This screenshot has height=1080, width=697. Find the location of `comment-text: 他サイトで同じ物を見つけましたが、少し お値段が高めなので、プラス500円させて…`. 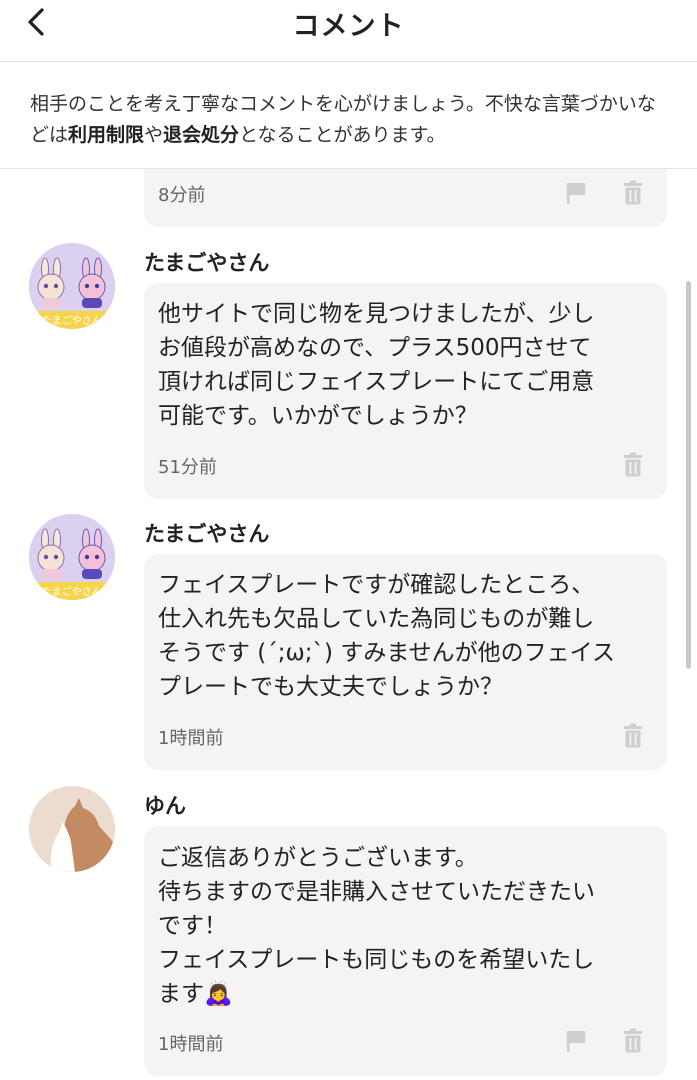

comment-text: 他サイトで同じ物を見つけましたが、少し お値段が高めなので、プラス500円させて… is located at coordinates (376, 365).